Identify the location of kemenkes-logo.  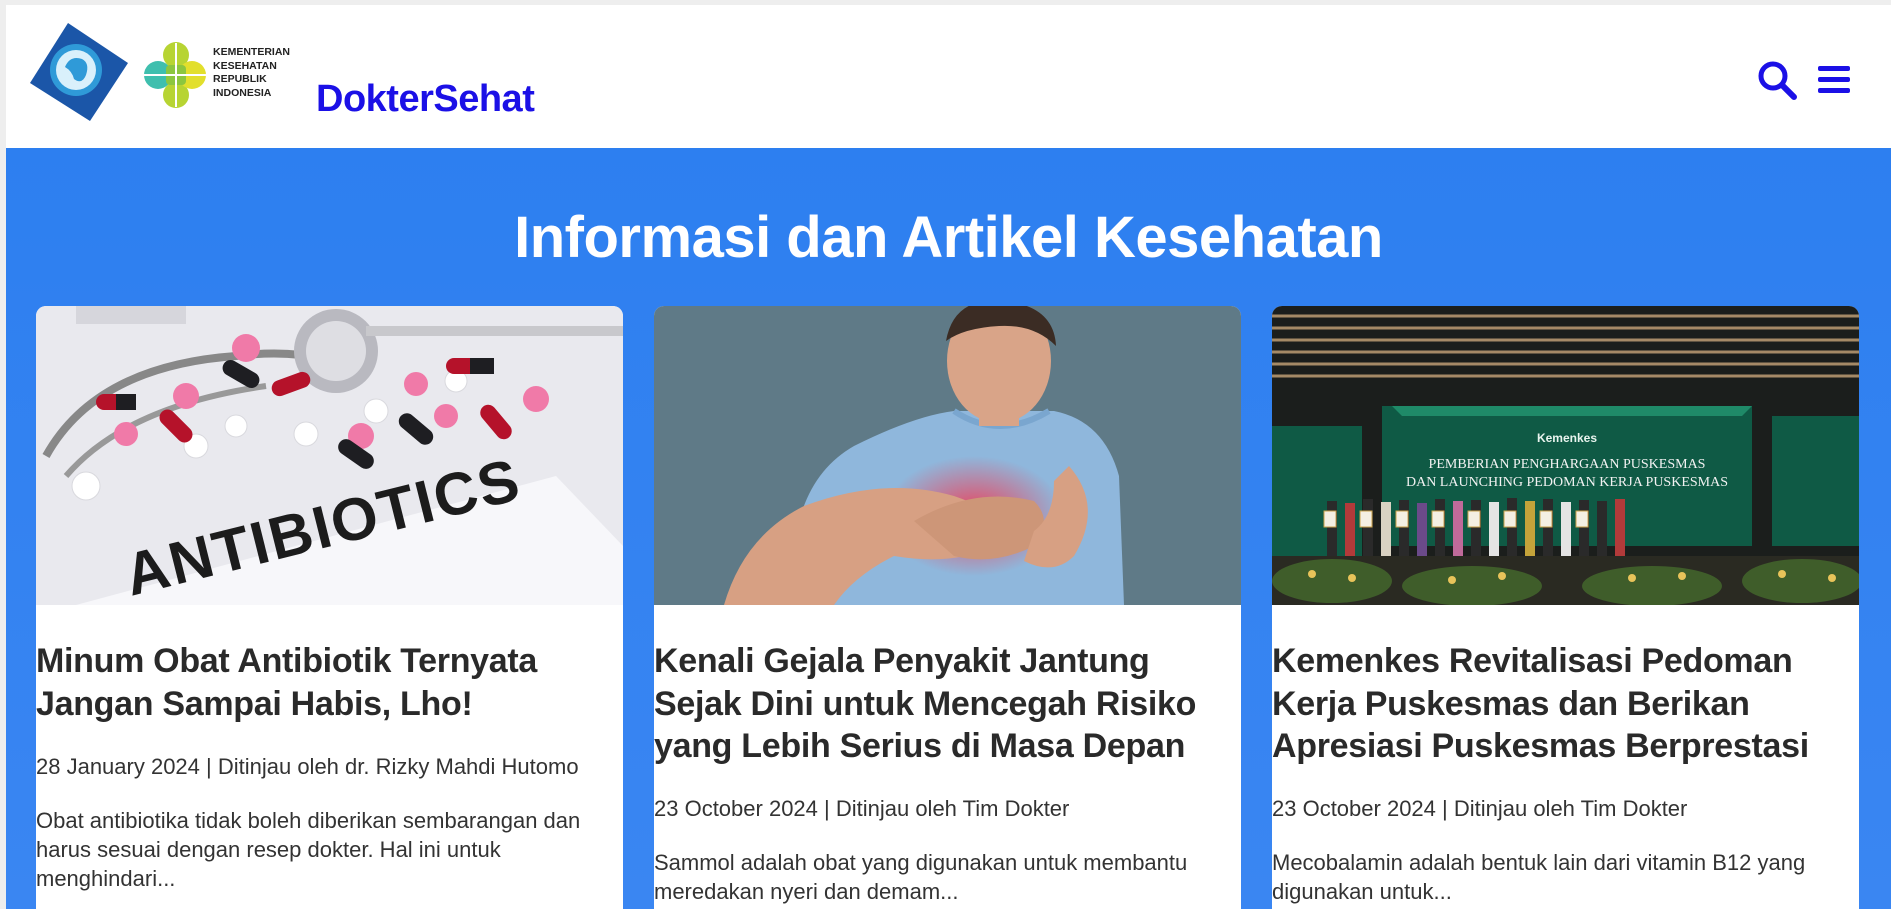
(172, 75).